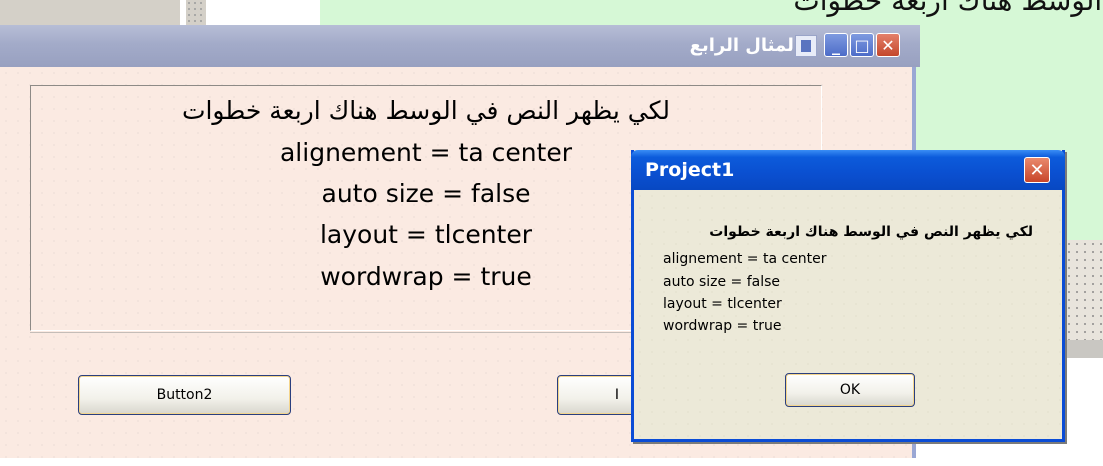  Describe the element at coordinates (722, 326) in the screenshot. I see `dialog-line-wordwrap: wordwrap = true` at that location.